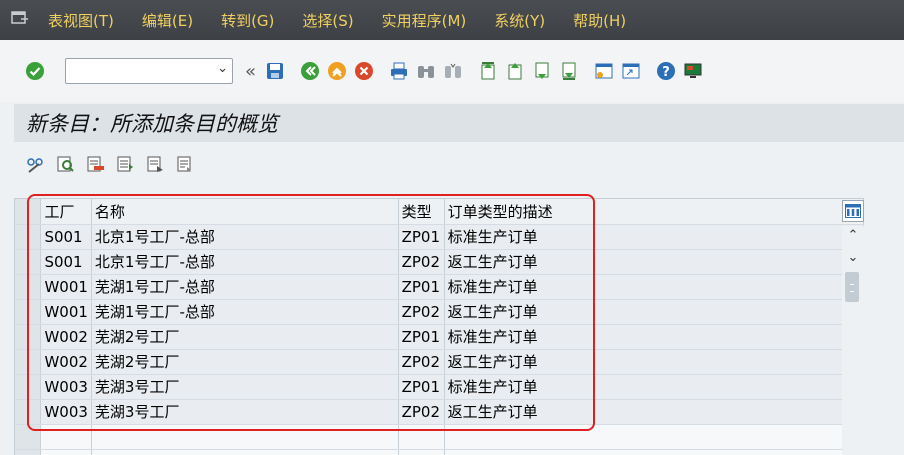  I want to click on details-icon, so click(185, 164).